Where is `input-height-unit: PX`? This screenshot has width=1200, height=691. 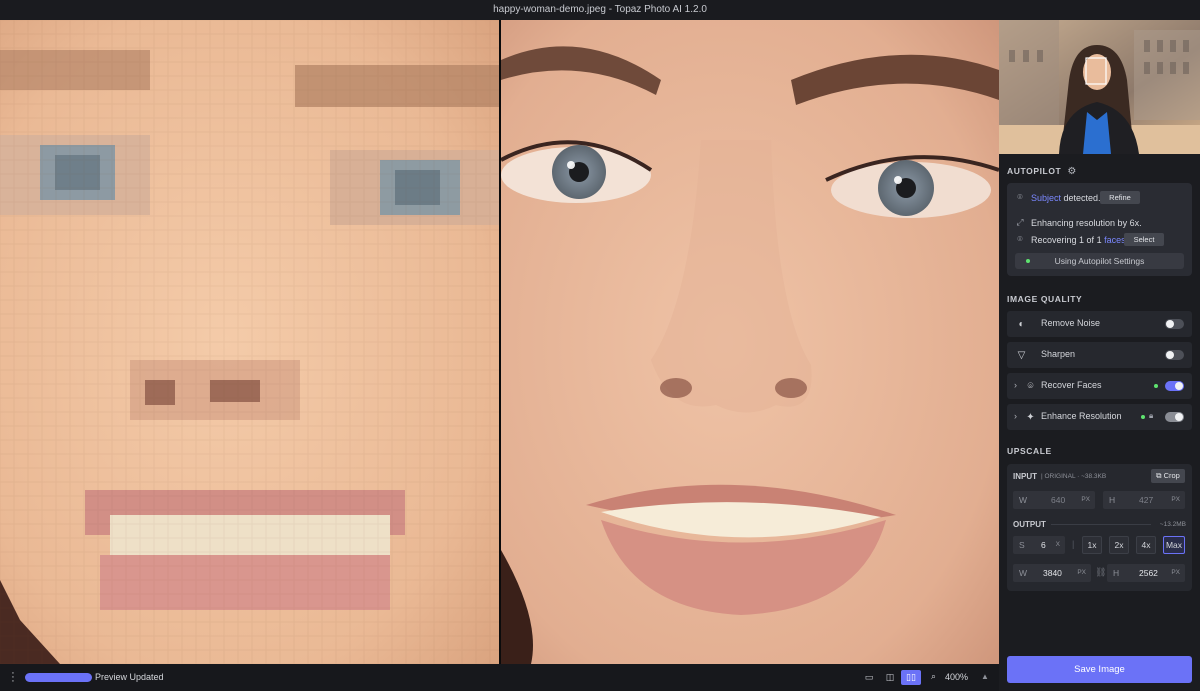
input-height-unit: PX is located at coordinates (1175, 499).